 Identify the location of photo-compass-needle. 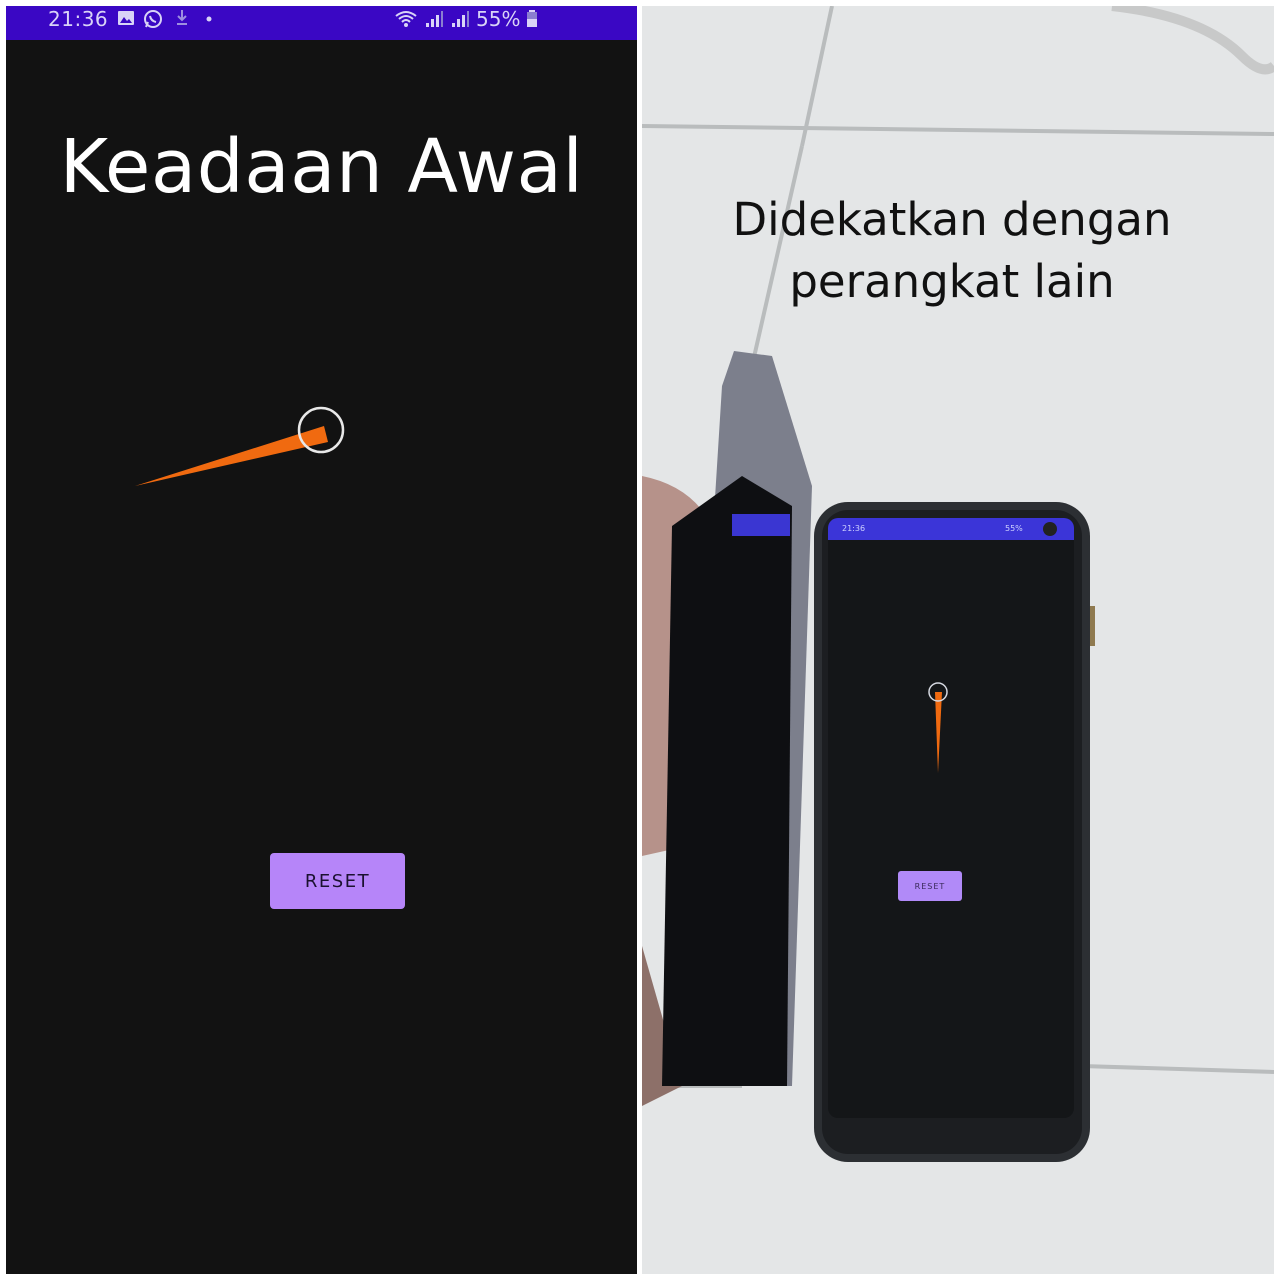
(938, 732).